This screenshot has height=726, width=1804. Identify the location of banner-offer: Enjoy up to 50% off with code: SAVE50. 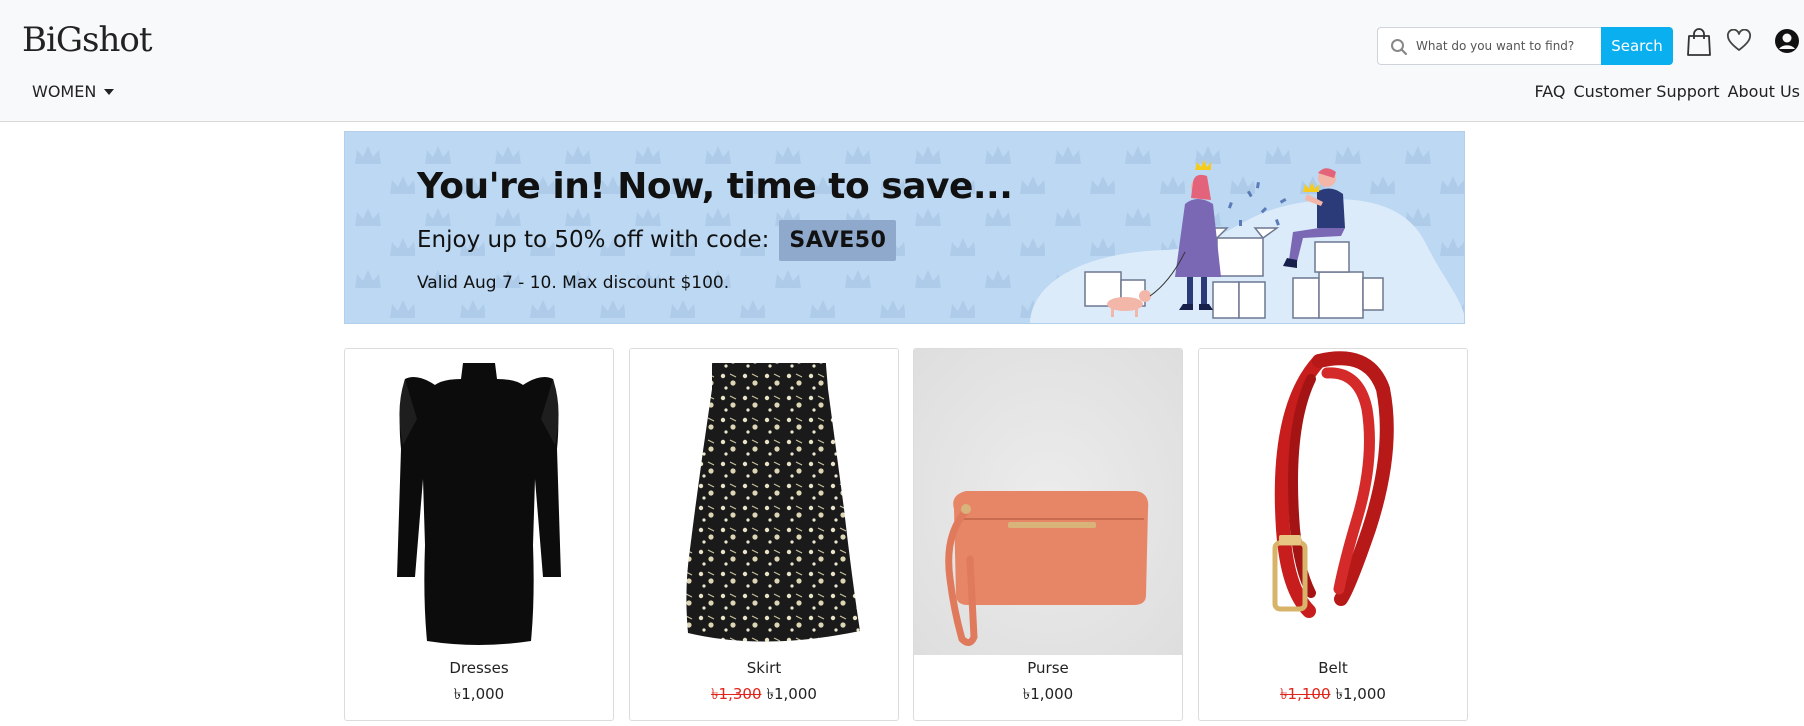
(657, 240).